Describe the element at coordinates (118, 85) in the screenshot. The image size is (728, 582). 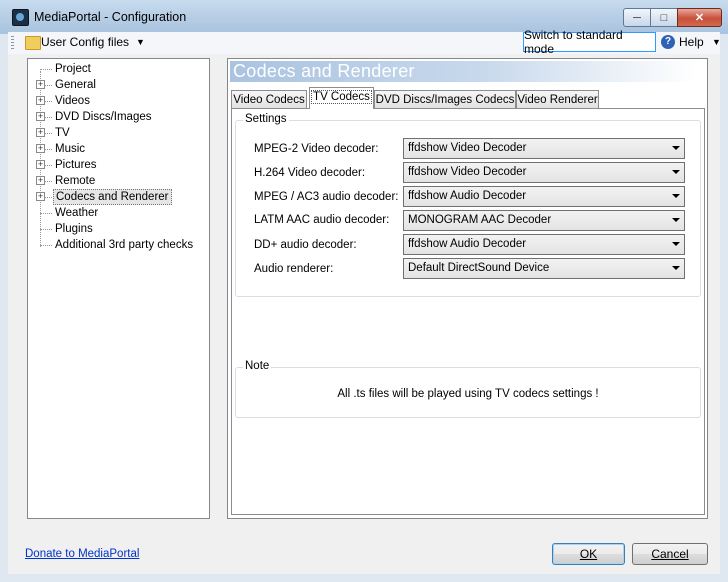
I see `tree-item-general: + General` at that location.